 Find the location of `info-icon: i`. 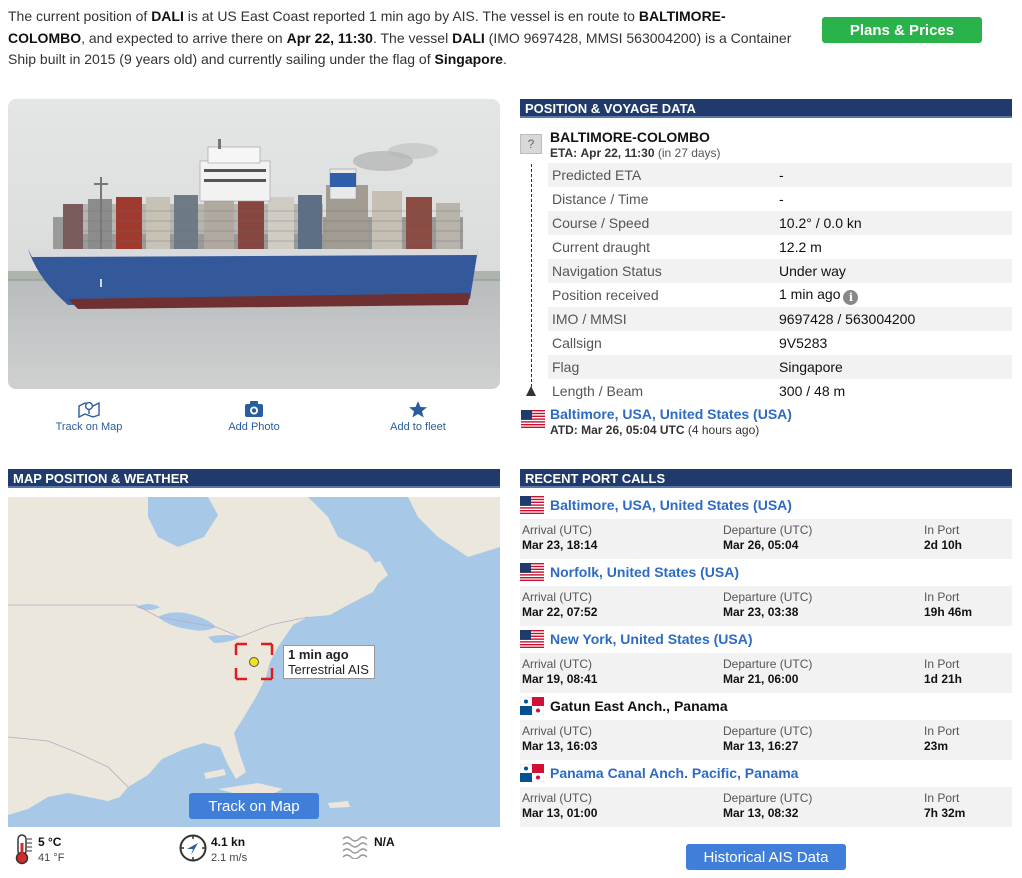

info-icon: i is located at coordinates (851, 297).